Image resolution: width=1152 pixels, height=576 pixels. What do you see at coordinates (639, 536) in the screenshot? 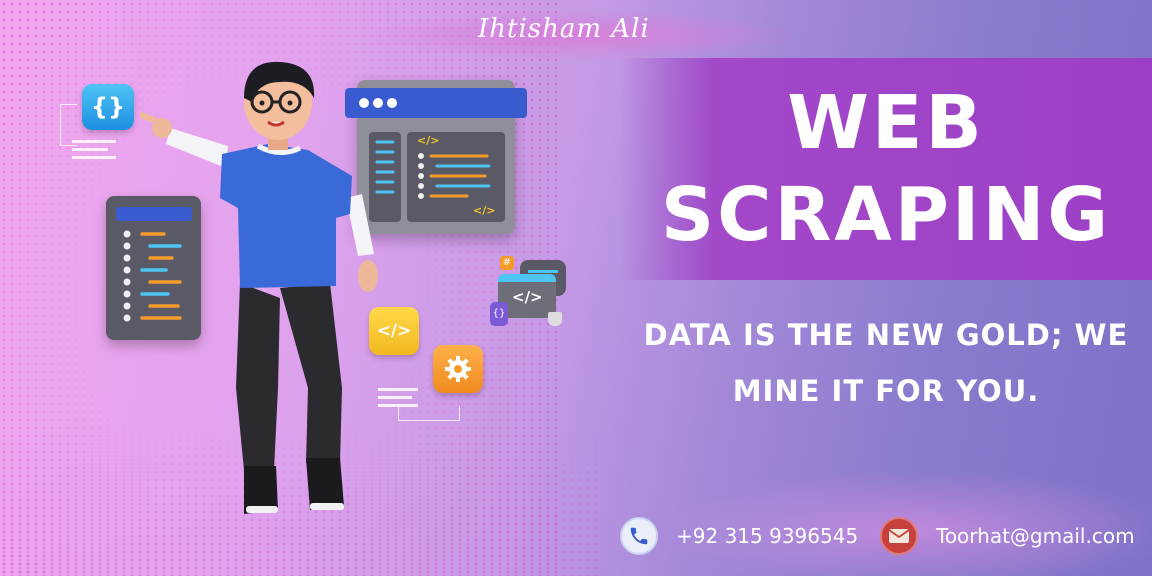
I see `phone-icon` at bounding box center [639, 536].